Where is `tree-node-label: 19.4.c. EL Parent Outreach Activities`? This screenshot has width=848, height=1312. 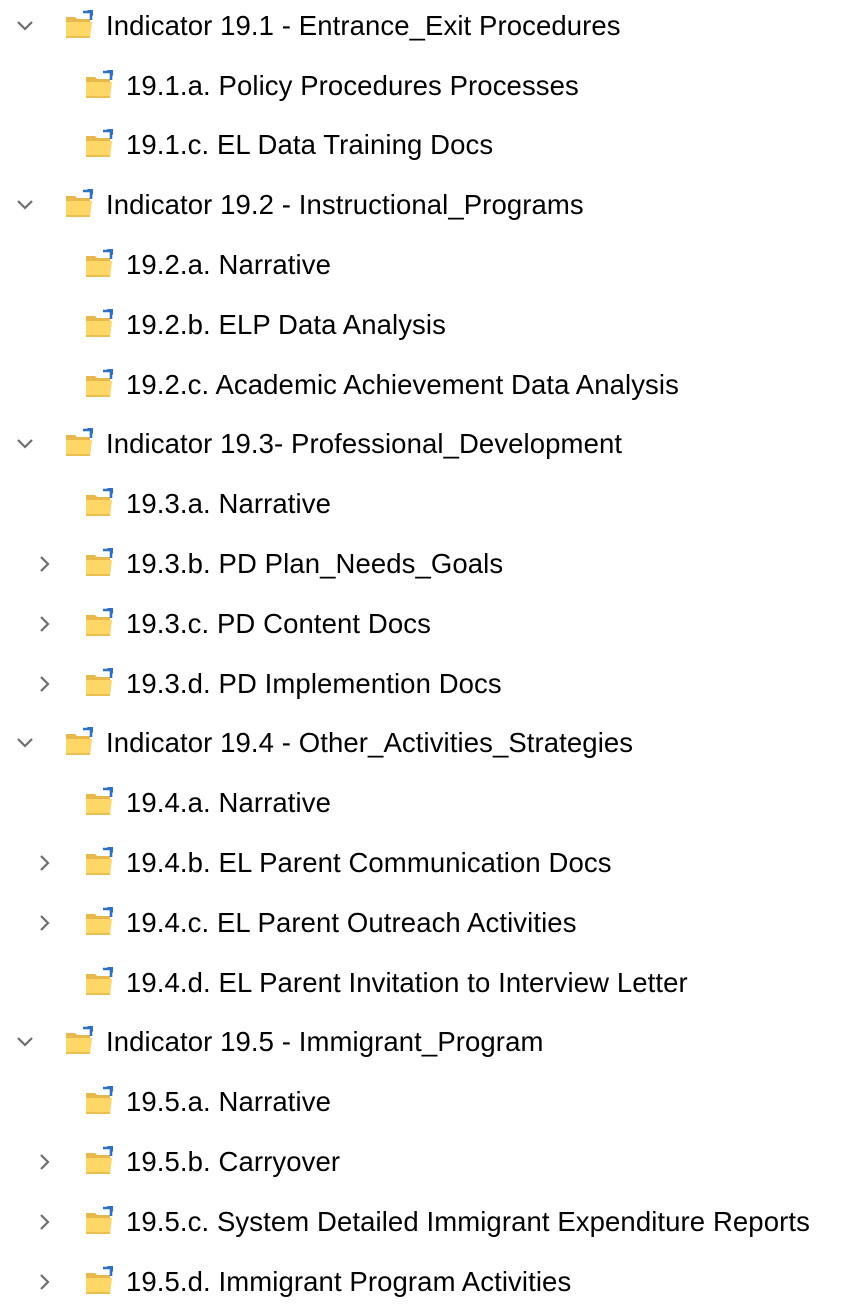 tree-node-label: 19.4.c. EL Parent Outreach Activities is located at coordinates (351, 922).